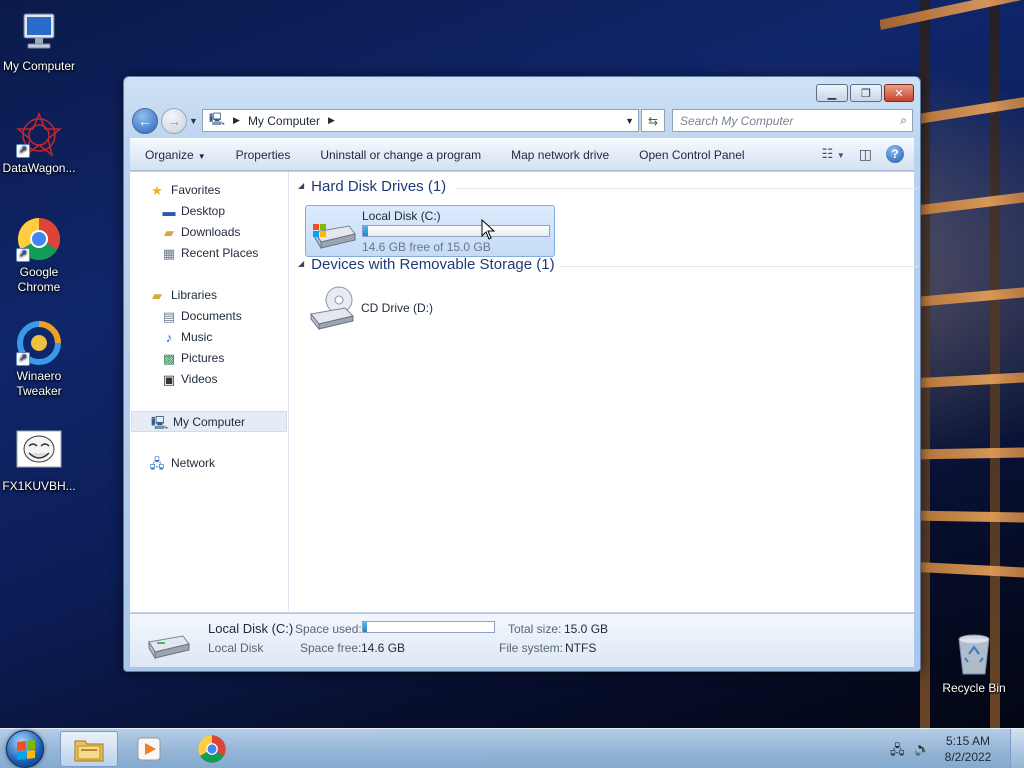 Image resolution: width=1024 pixels, height=768 pixels. Describe the element at coordinates (193, 121) in the screenshot. I see `recent-pages-dropdown: ▼` at that location.